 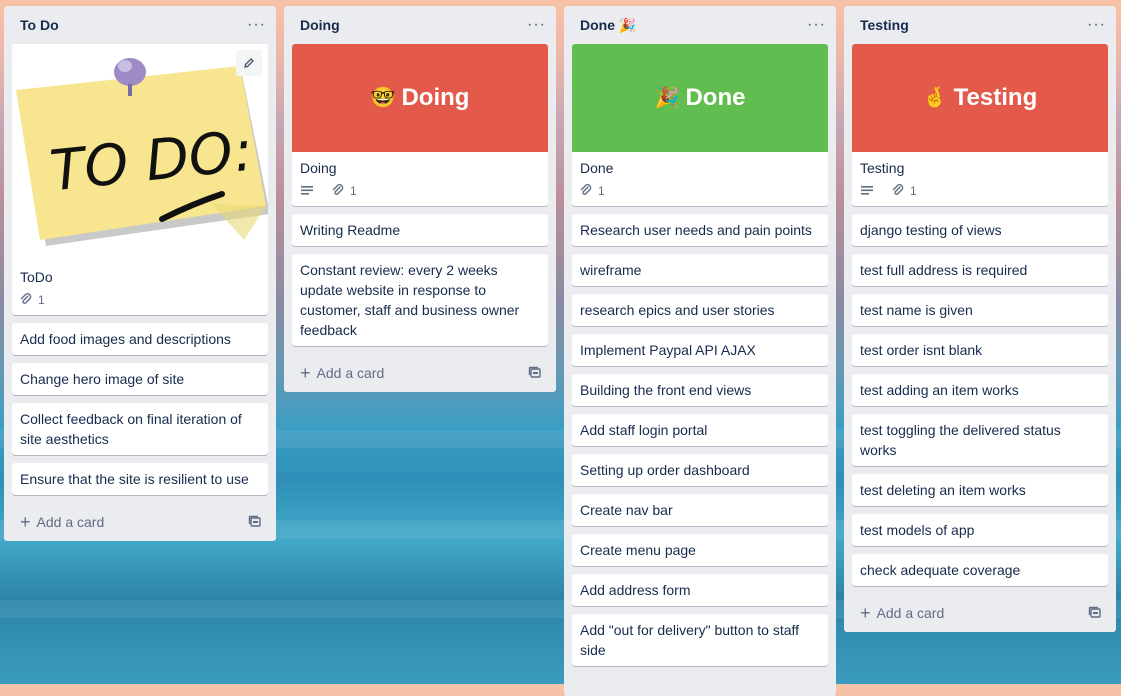 I want to click on card-cover: 🎉 Done, so click(x=700, y=98).